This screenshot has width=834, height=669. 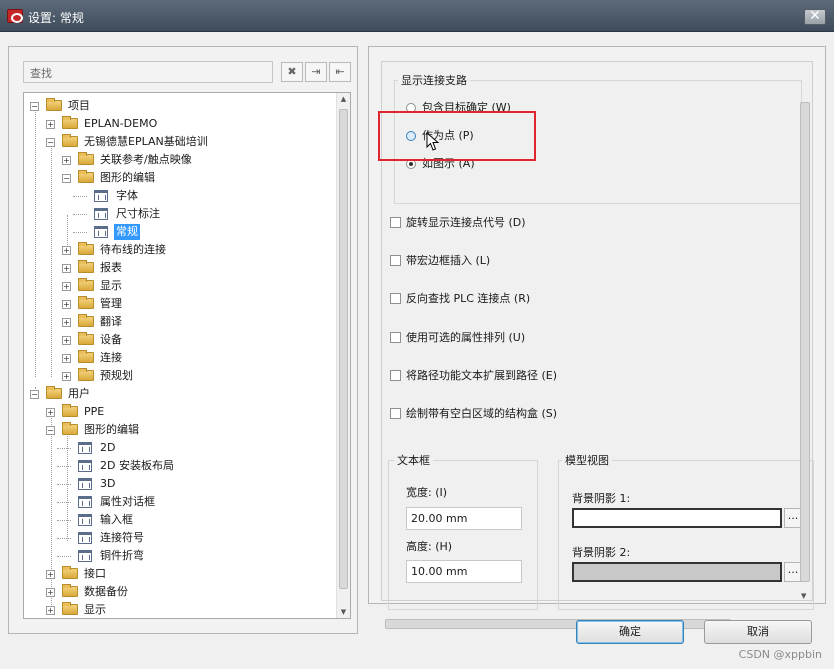 What do you see at coordinates (180, 394) in the screenshot?
I see `tree-item: − 用户` at bounding box center [180, 394].